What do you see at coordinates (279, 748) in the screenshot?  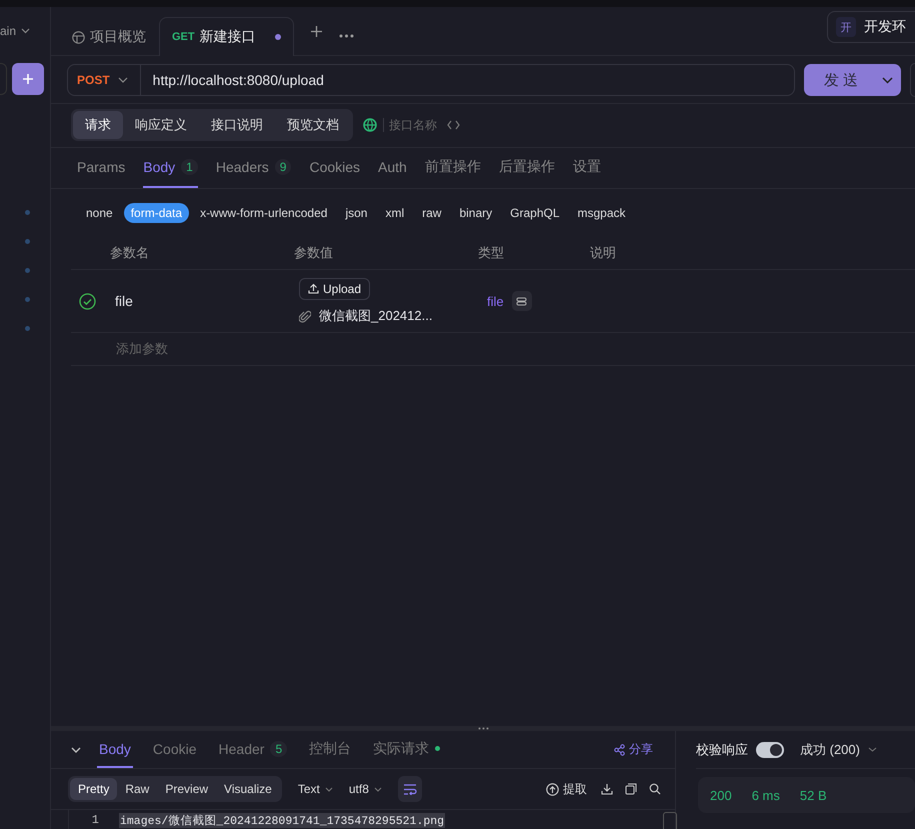 I see `count-badge: 5` at bounding box center [279, 748].